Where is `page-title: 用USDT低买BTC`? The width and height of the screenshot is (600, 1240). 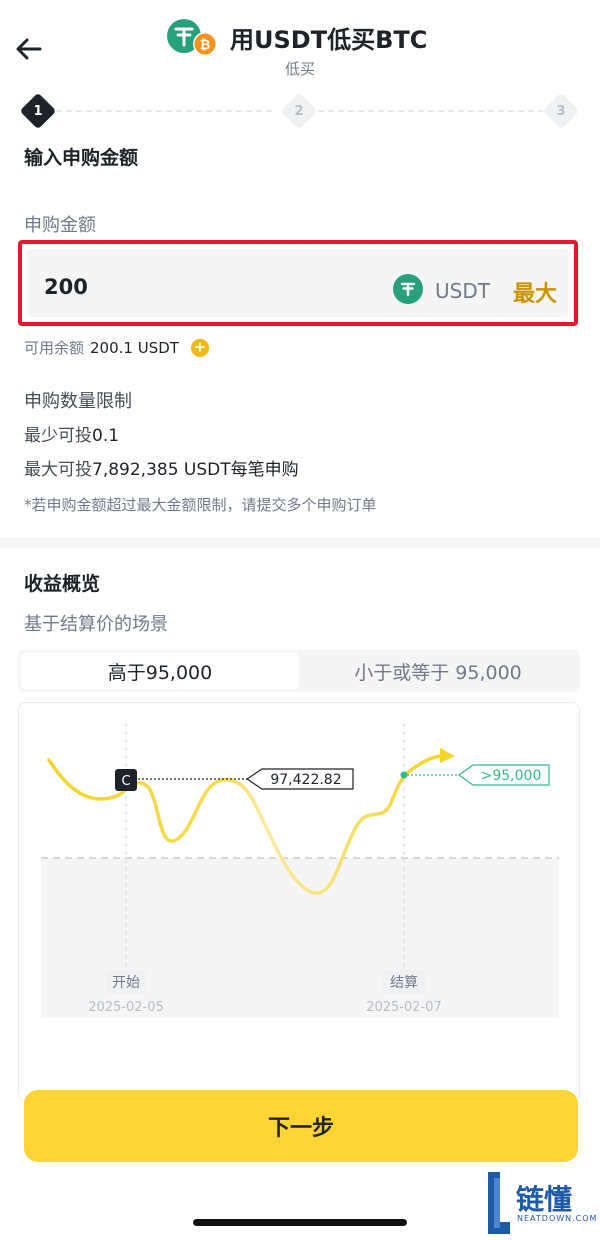 page-title: 用USDT低买BTC is located at coordinates (329, 40).